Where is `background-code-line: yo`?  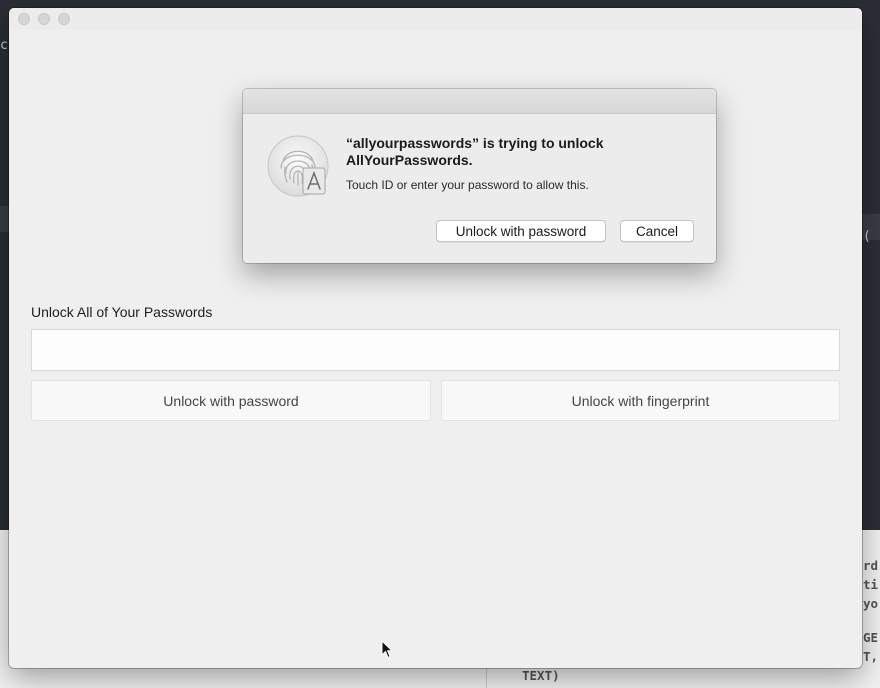
background-code-line: yo is located at coordinates (871, 603).